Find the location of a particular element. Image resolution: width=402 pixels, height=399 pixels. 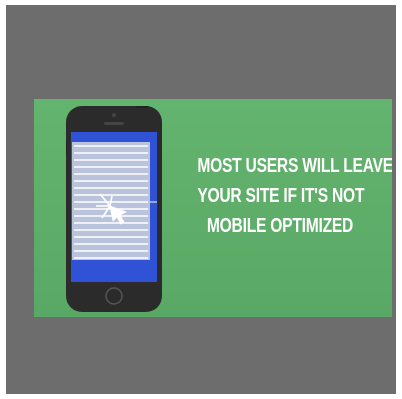

smartphone-icon is located at coordinates (114, 209).